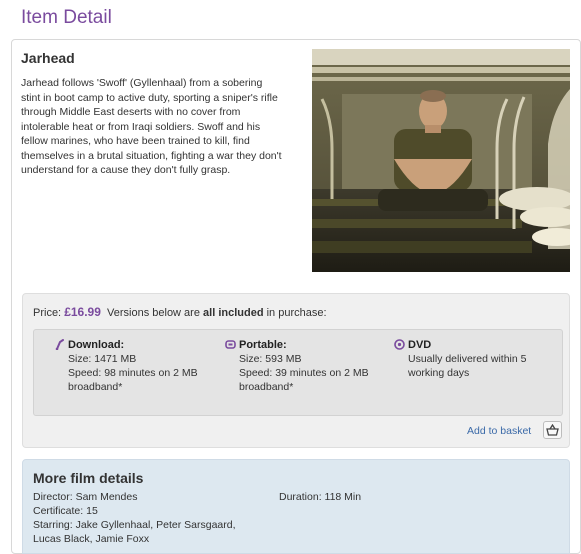  Describe the element at coordinates (59, 345) in the screenshot. I see `download-icon` at that location.